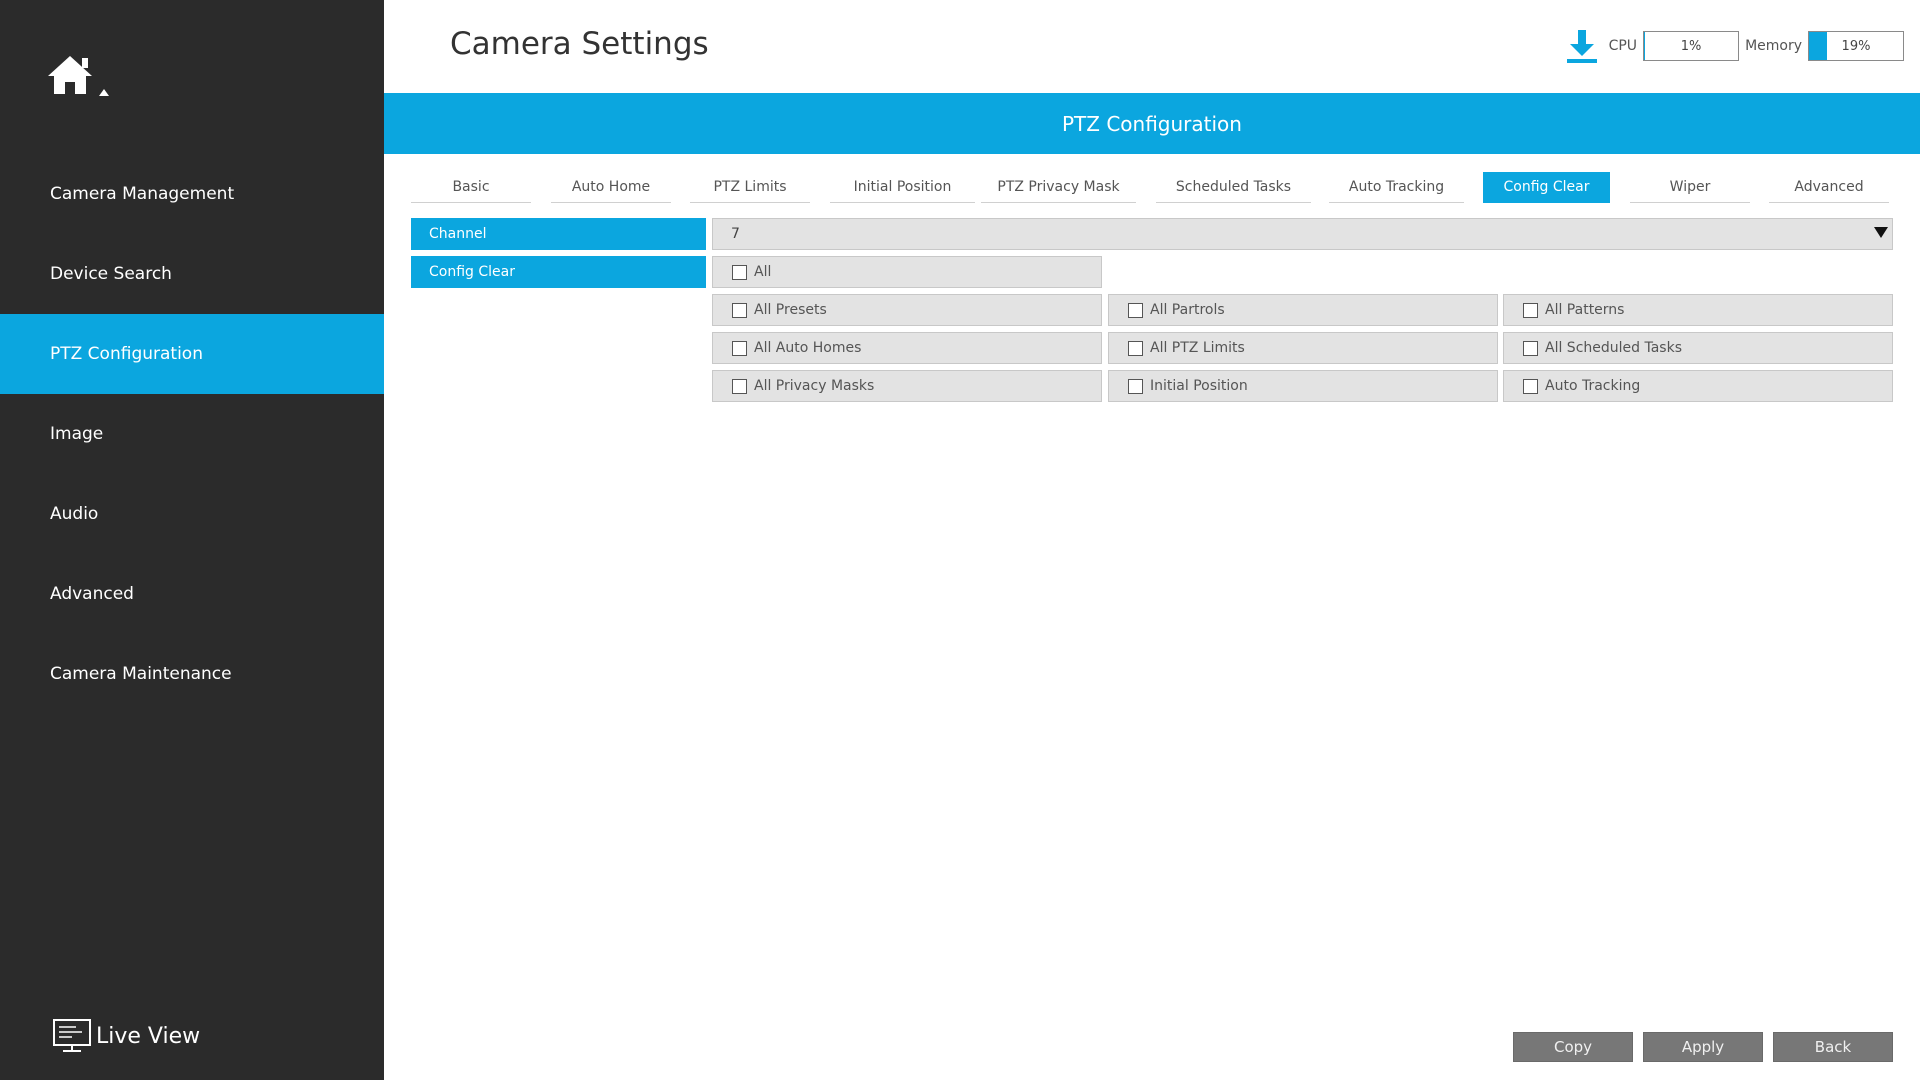 This screenshot has height=1080, width=1920. I want to click on option-label: Auto Tracking, so click(1593, 386).